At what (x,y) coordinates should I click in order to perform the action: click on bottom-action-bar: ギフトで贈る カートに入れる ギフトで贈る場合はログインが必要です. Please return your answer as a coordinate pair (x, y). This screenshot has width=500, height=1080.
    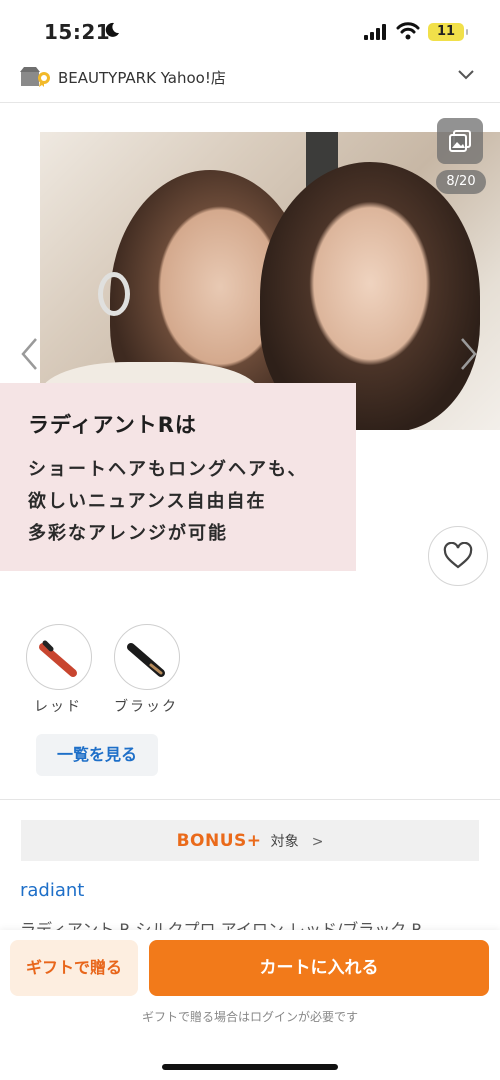
    Looking at the image, I should click on (250, 1005).